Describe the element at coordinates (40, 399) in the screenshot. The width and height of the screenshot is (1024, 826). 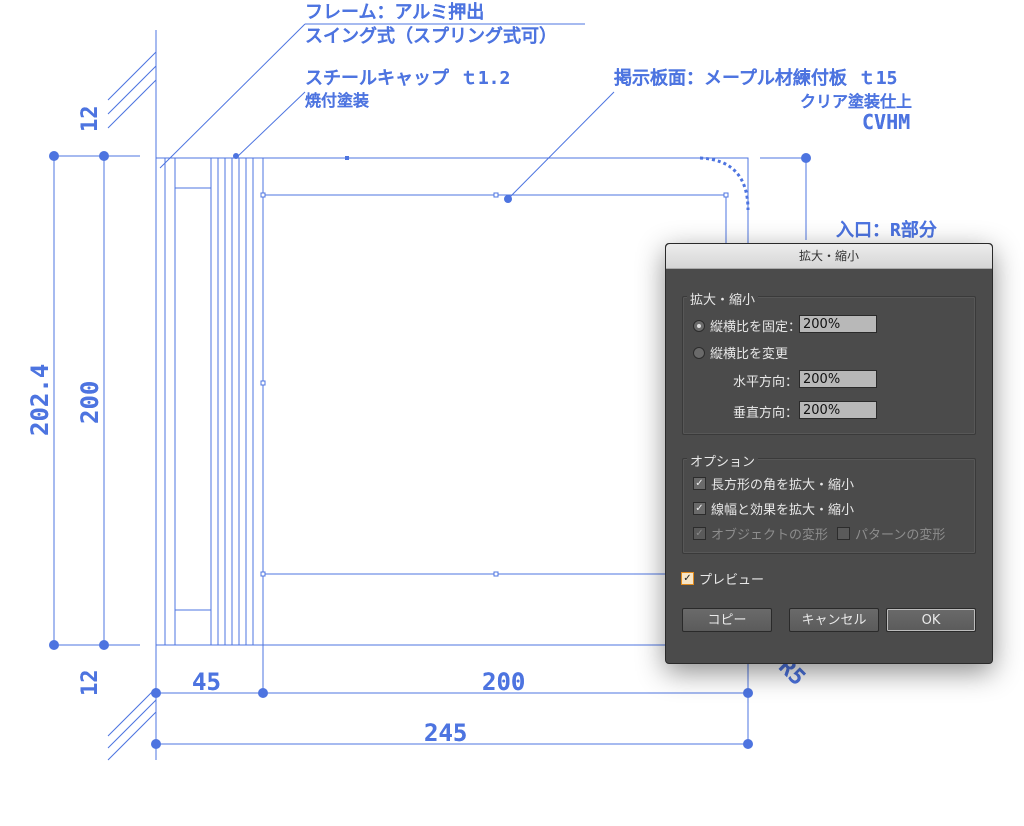
I see `dim-202-4: 202.4` at that location.